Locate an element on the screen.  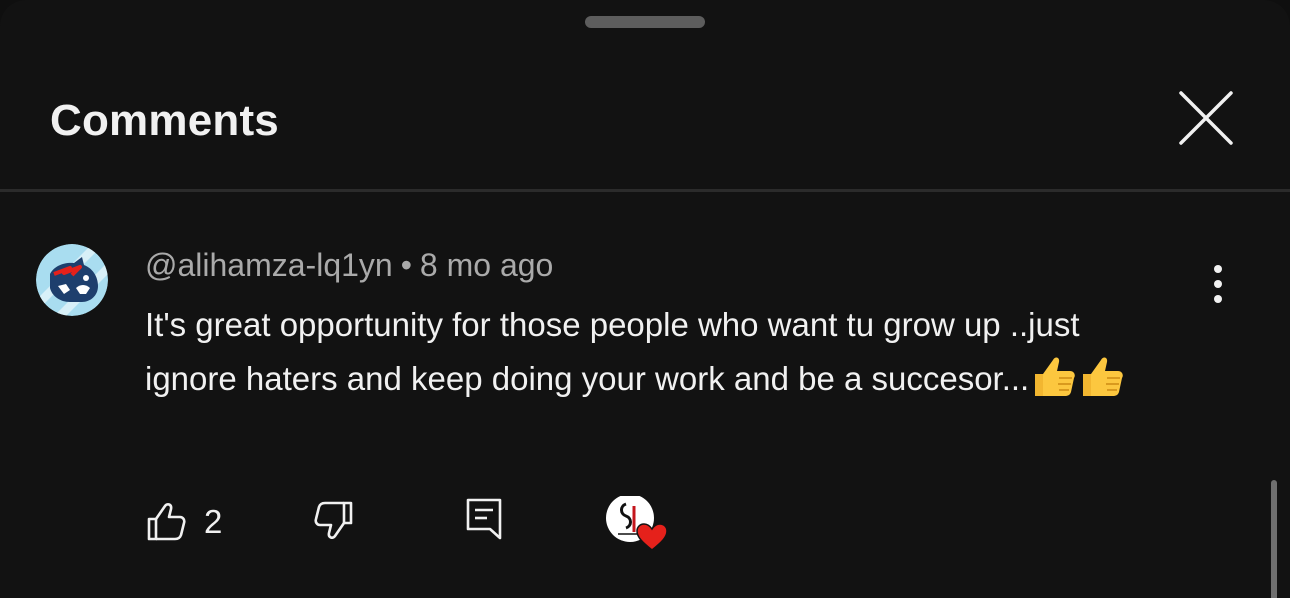
thumbs-up-outline-icon is located at coordinates (166, 522).